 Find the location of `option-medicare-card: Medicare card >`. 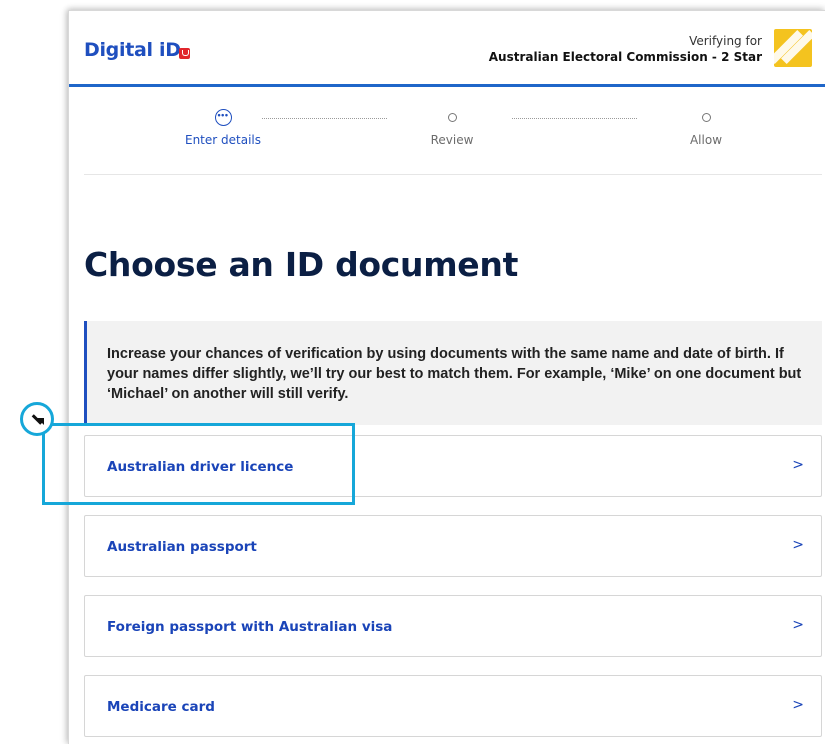

option-medicare-card: Medicare card > is located at coordinates (453, 706).